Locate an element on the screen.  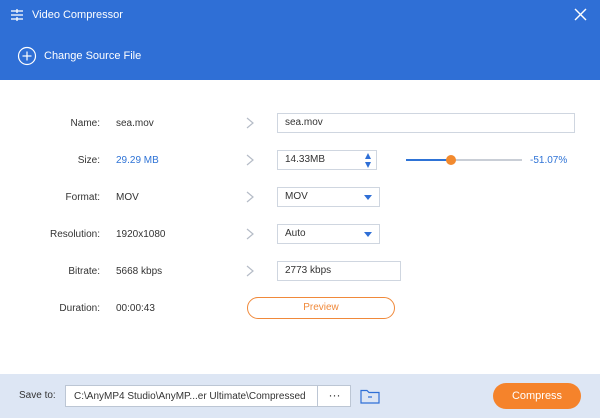
size-slider-thumb is located at coordinates (450, 160).